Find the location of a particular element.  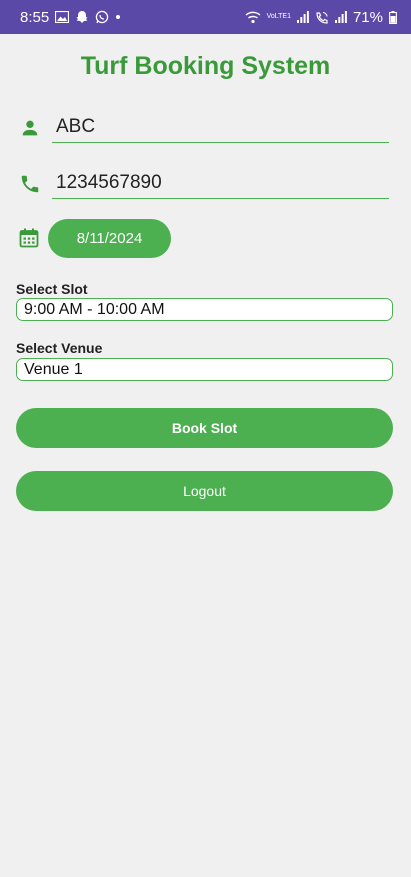

venue-select: Venue 1 is located at coordinates (204, 369).